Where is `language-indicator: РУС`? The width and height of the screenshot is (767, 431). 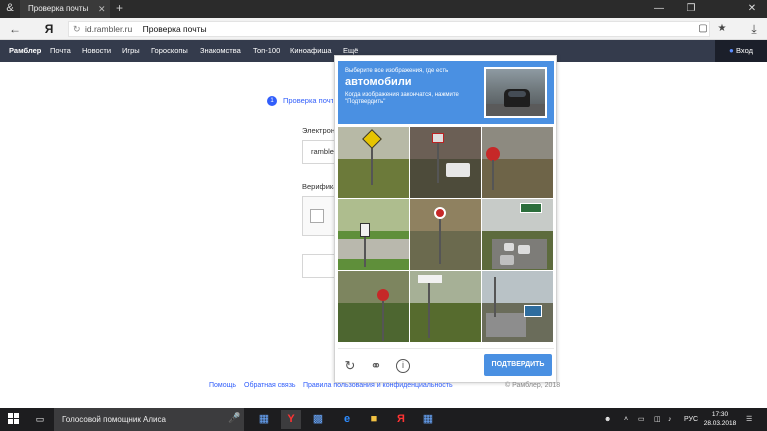 language-indicator: РУС is located at coordinates (691, 419).